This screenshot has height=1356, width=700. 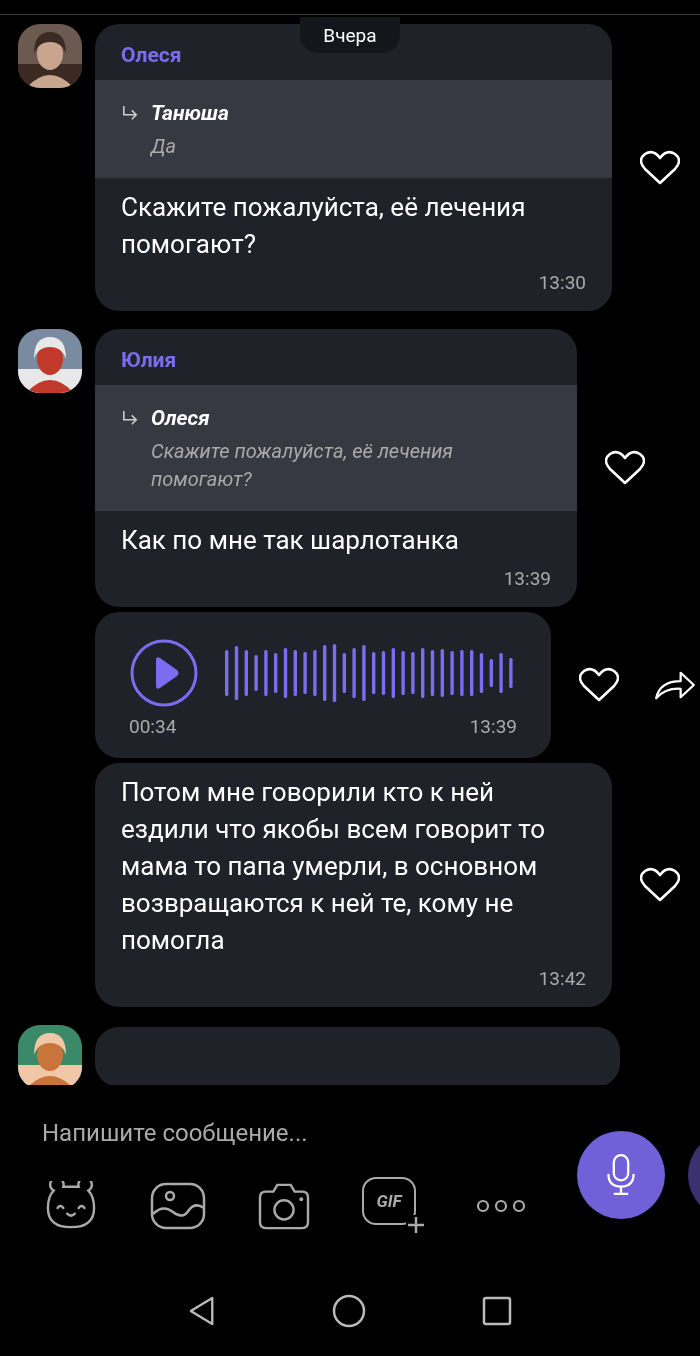 What do you see at coordinates (675, 685) in the screenshot?
I see `share-icon` at bounding box center [675, 685].